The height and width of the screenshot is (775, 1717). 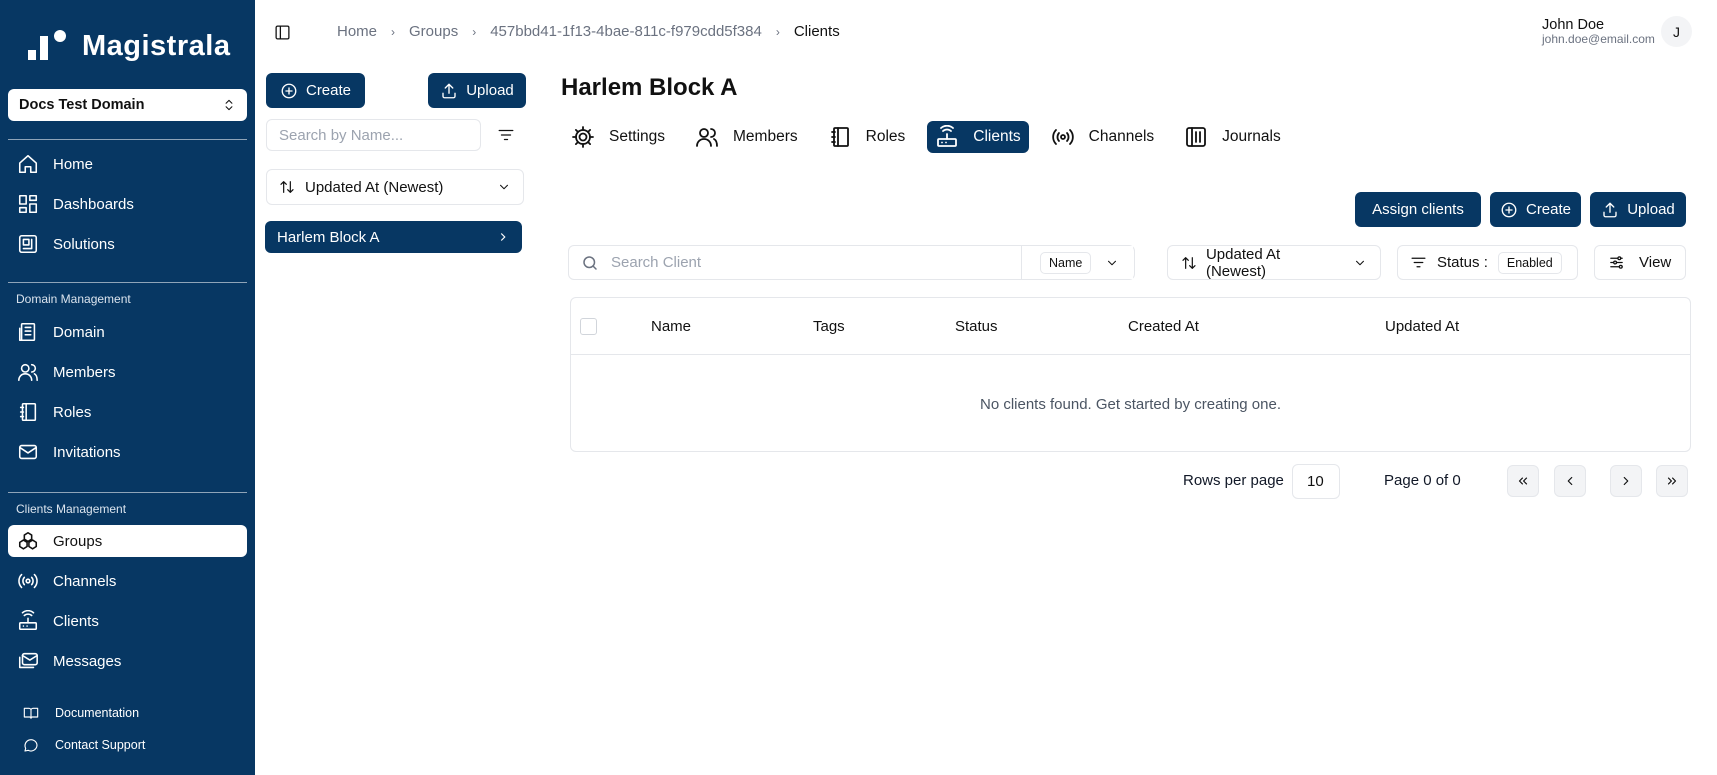 What do you see at coordinates (78, 541) in the screenshot?
I see `sidebar-item-label: Groups` at bounding box center [78, 541].